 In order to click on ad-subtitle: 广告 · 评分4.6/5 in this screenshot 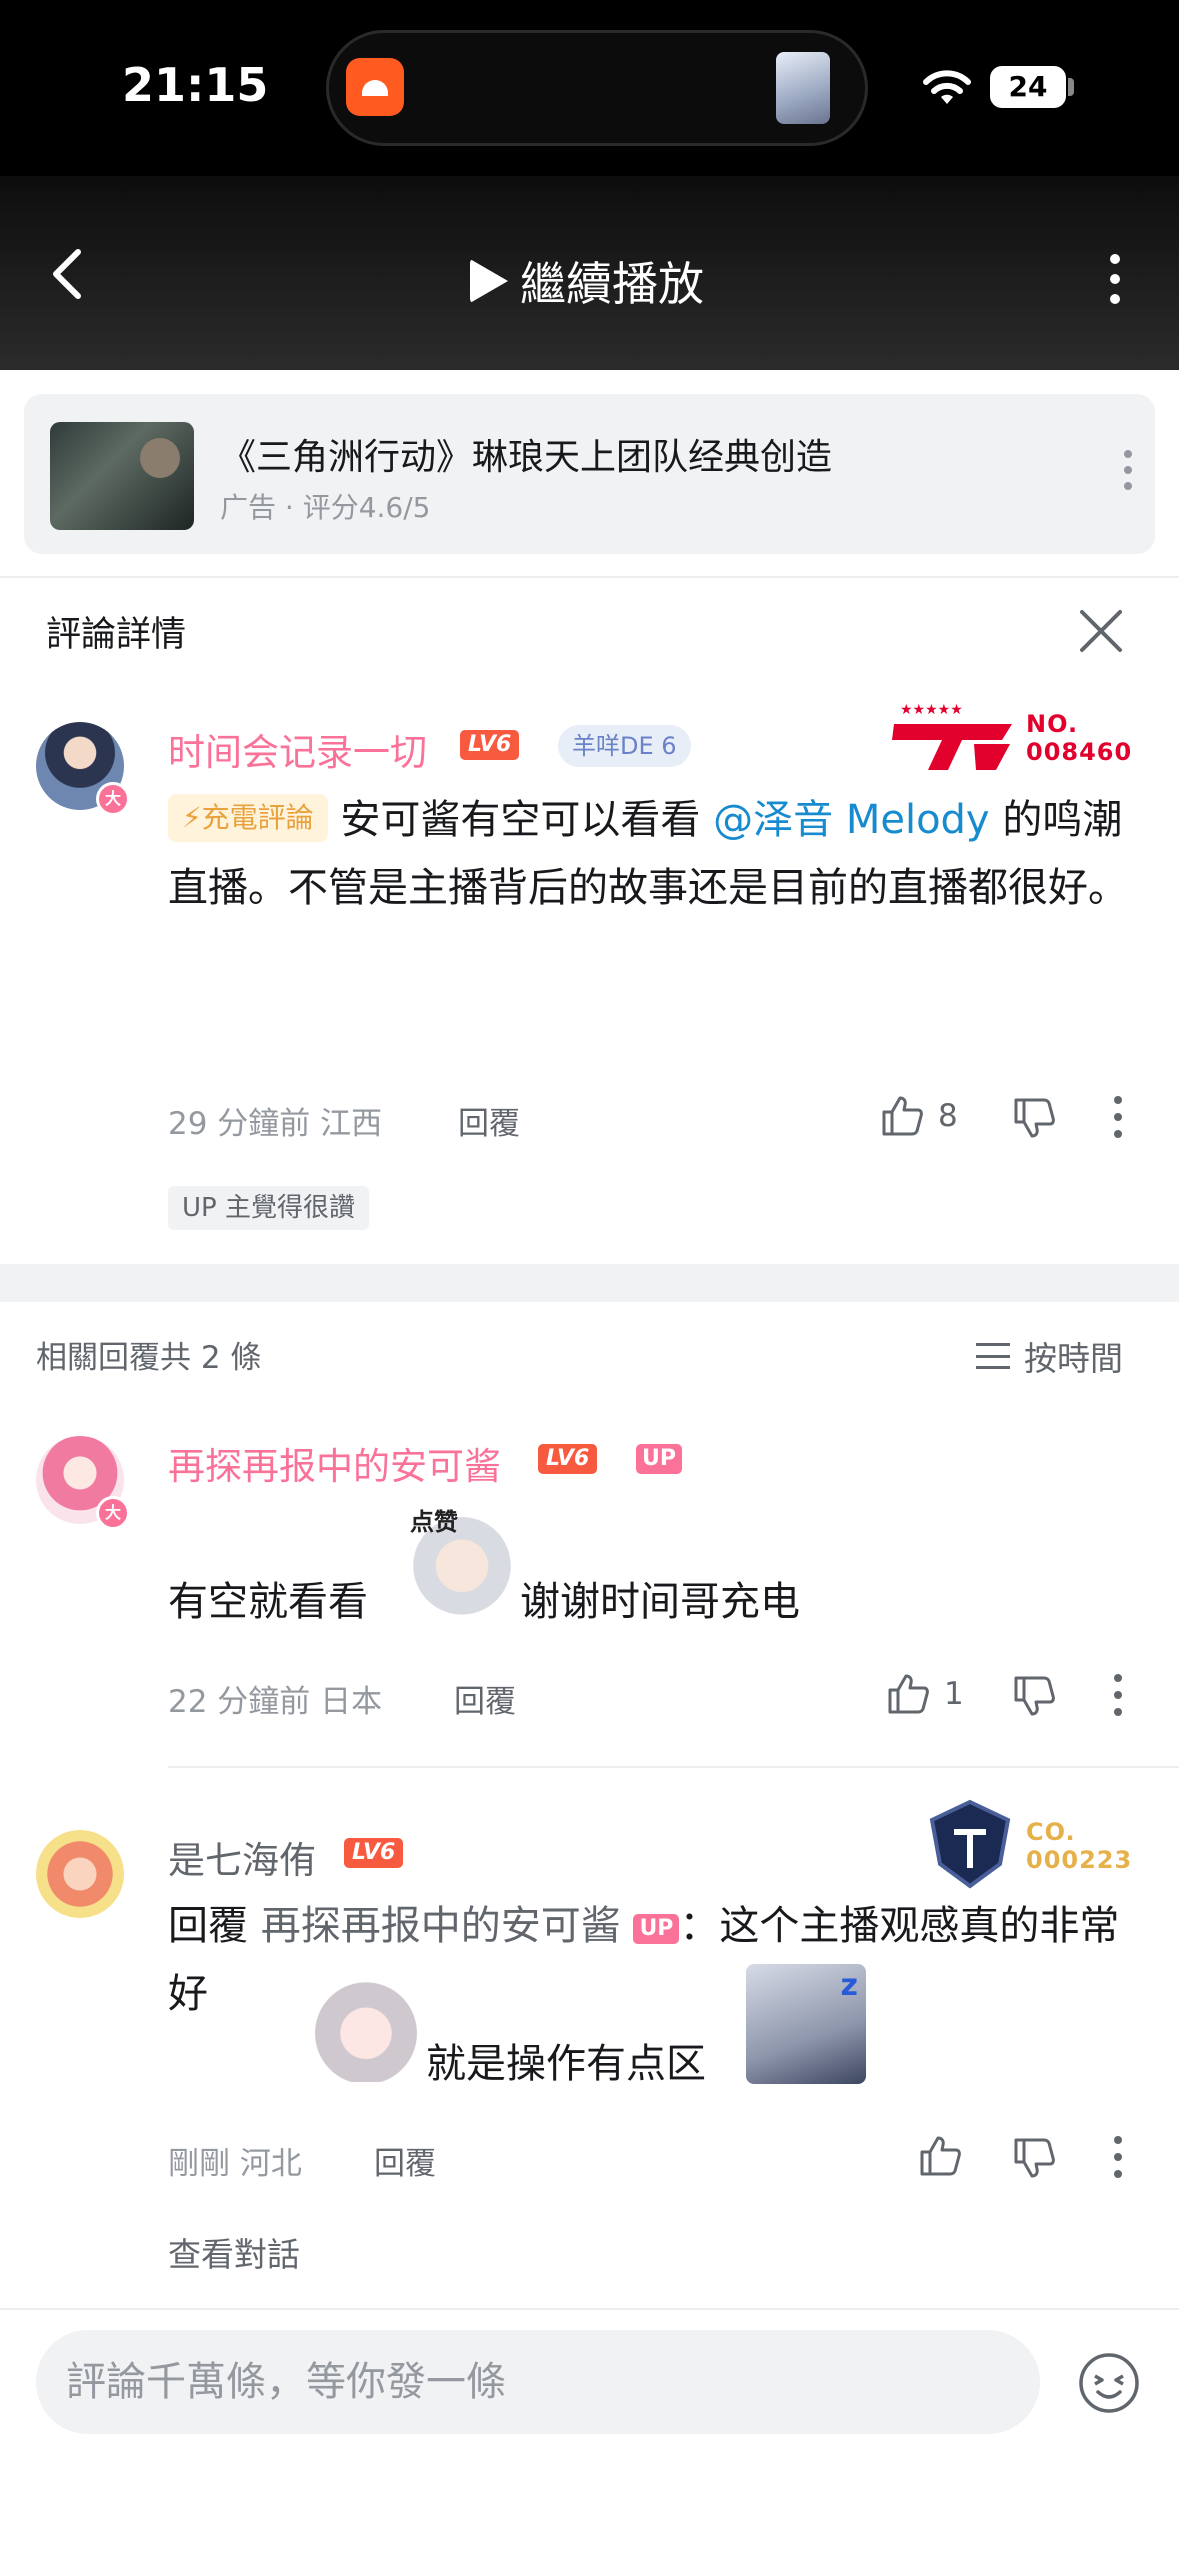, I will do `click(325, 507)`.